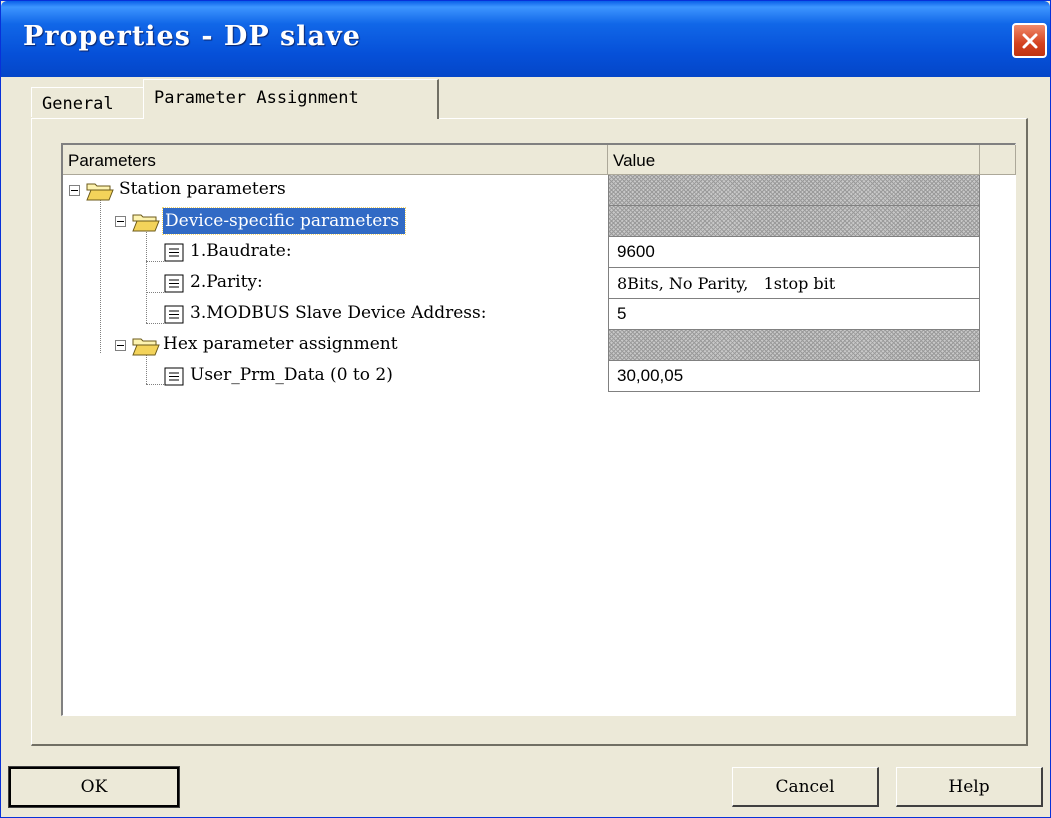  Describe the element at coordinates (335, 190) in the screenshot. I see `tree-row-name: Station parameters` at that location.